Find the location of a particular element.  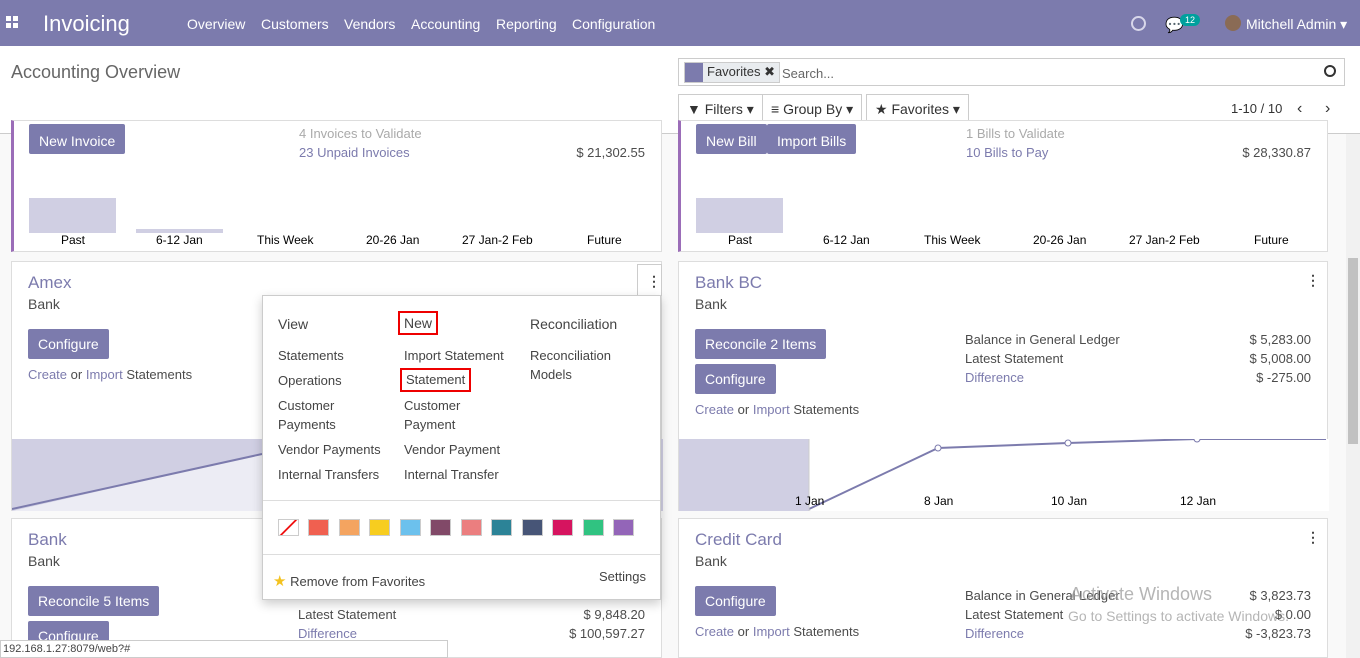

scrollbar-thumb is located at coordinates (1353, 351).